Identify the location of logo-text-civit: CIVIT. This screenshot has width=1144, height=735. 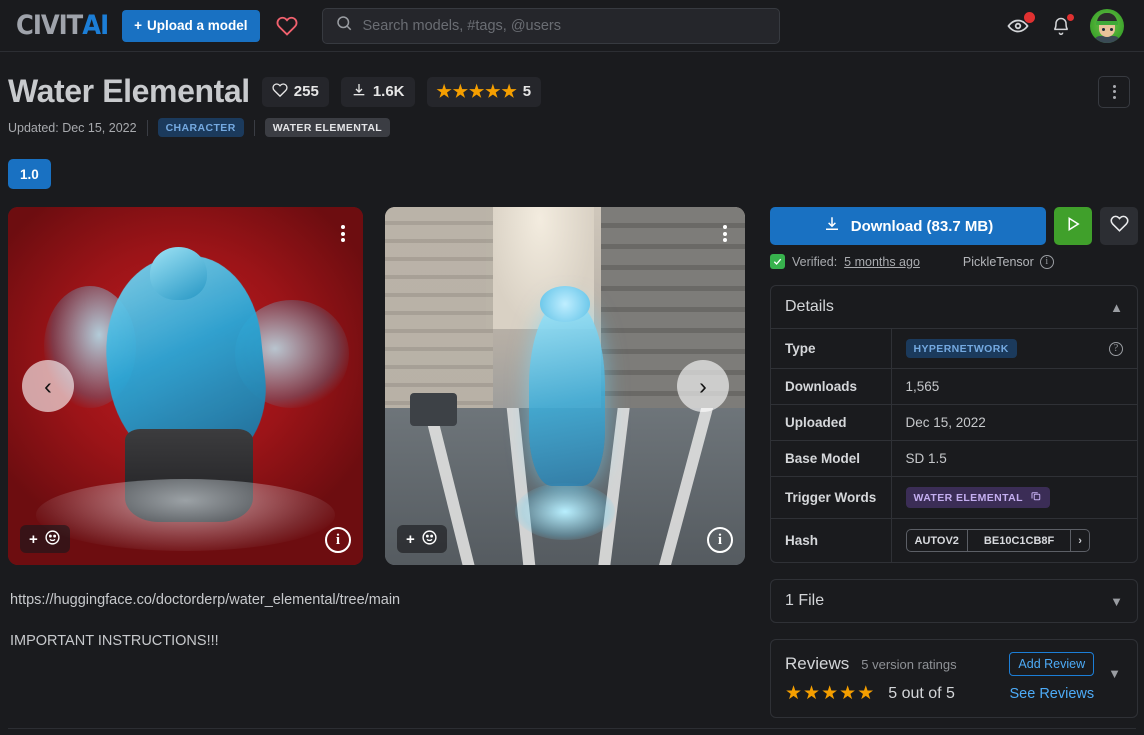
(49, 25).